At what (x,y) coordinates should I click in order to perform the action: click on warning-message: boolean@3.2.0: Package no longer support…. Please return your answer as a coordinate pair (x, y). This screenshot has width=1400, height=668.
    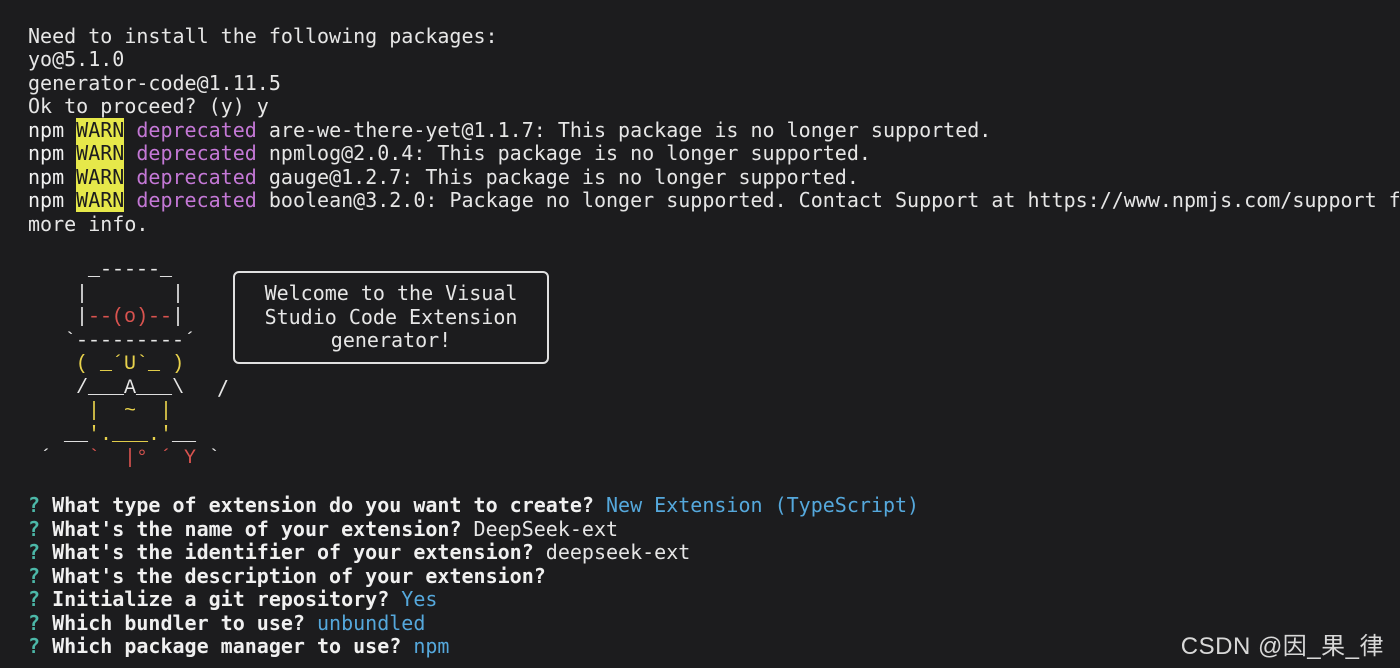
    Looking at the image, I should click on (834, 200).